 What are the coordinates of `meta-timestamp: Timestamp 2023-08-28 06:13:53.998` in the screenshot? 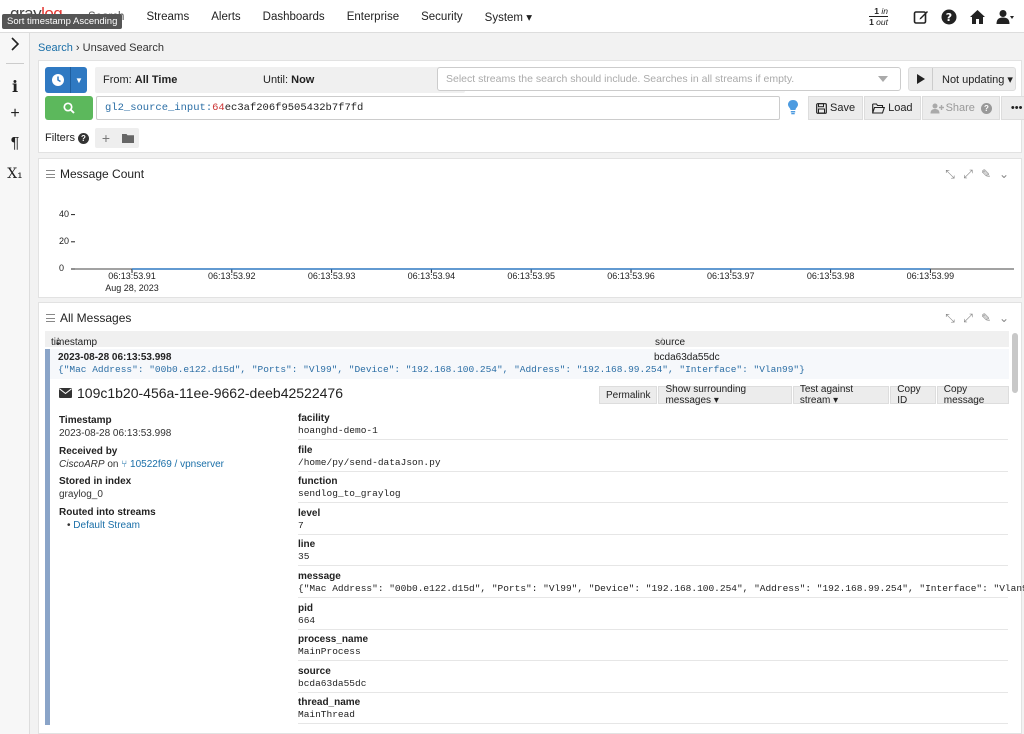 It's located at (115, 427).